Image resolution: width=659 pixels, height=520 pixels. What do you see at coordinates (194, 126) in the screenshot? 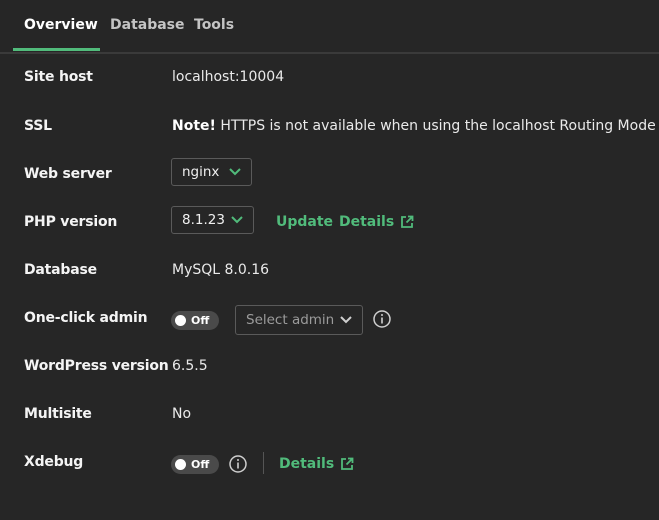
I see `ssl-note: Note!` at bounding box center [194, 126].